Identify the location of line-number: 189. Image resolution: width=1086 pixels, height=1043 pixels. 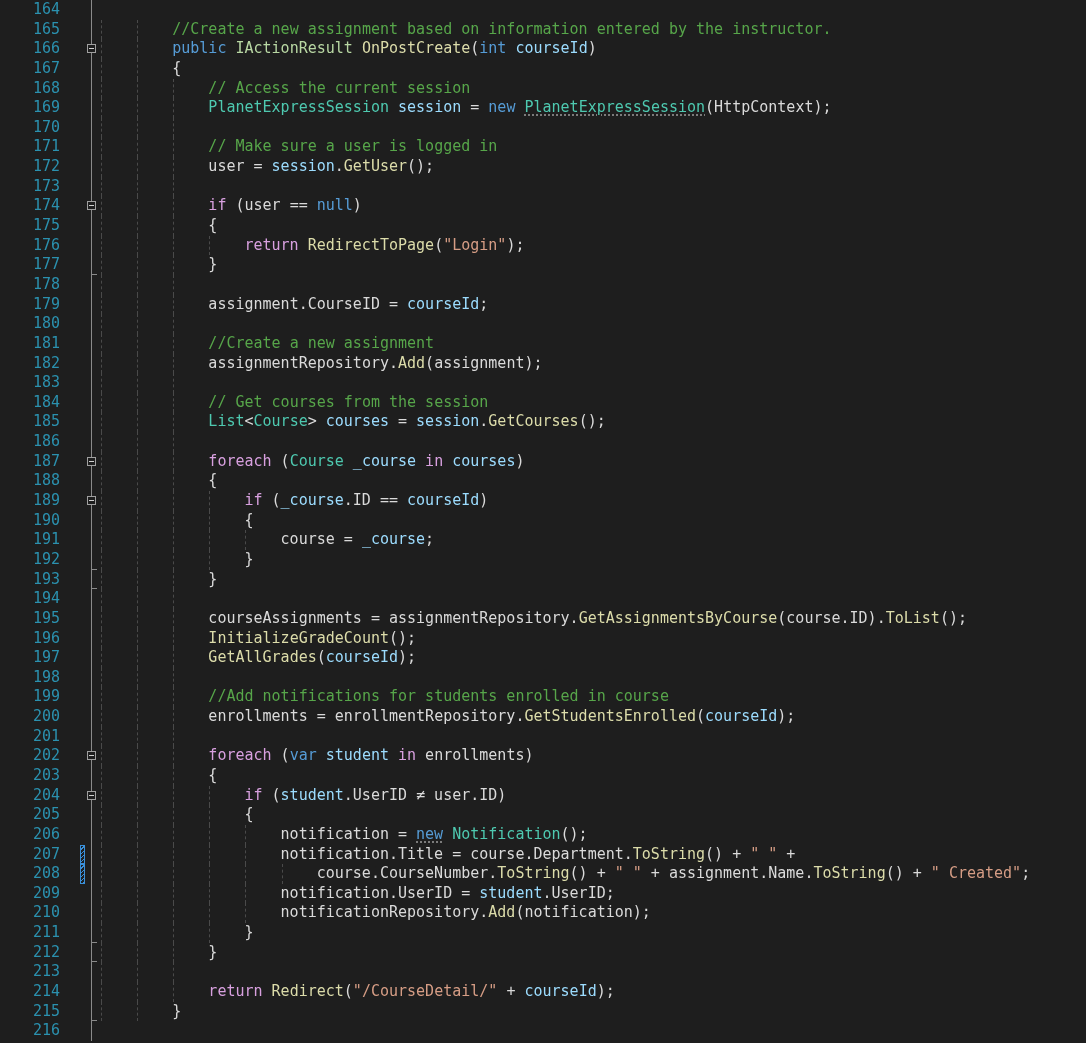
(45, 501).